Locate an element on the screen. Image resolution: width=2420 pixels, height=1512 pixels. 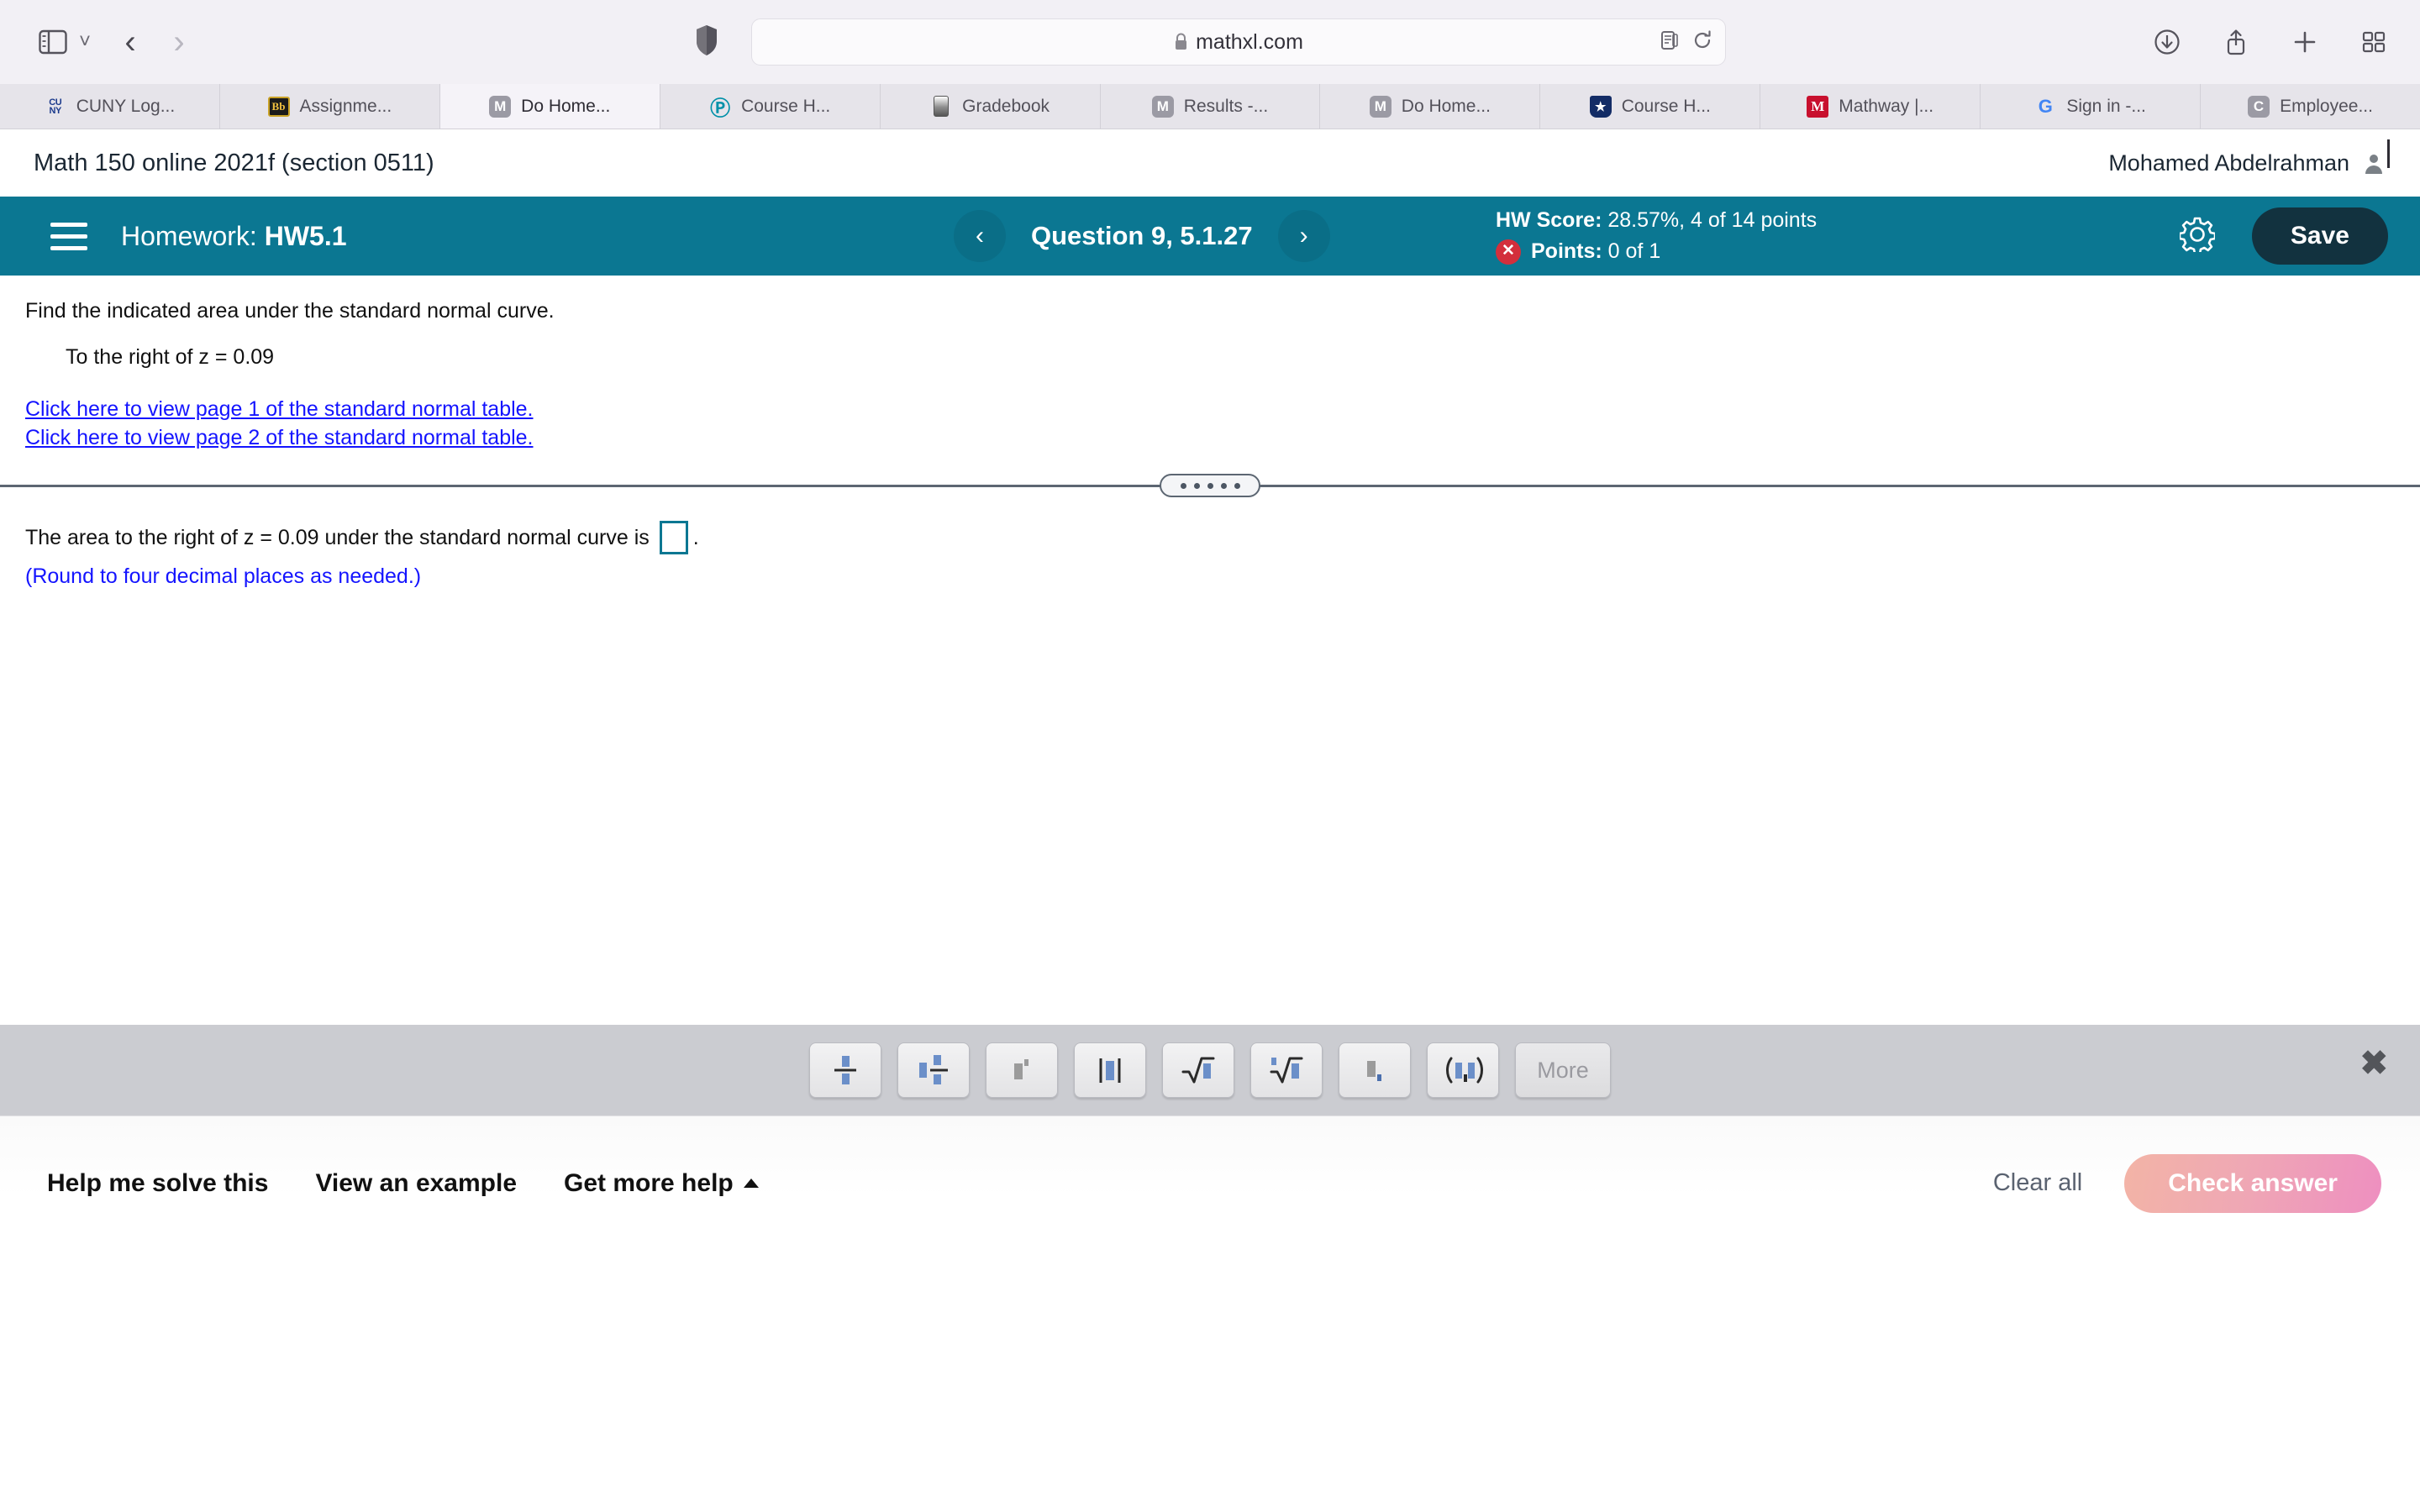
fraction-button is located at coordinates (845, 1070).